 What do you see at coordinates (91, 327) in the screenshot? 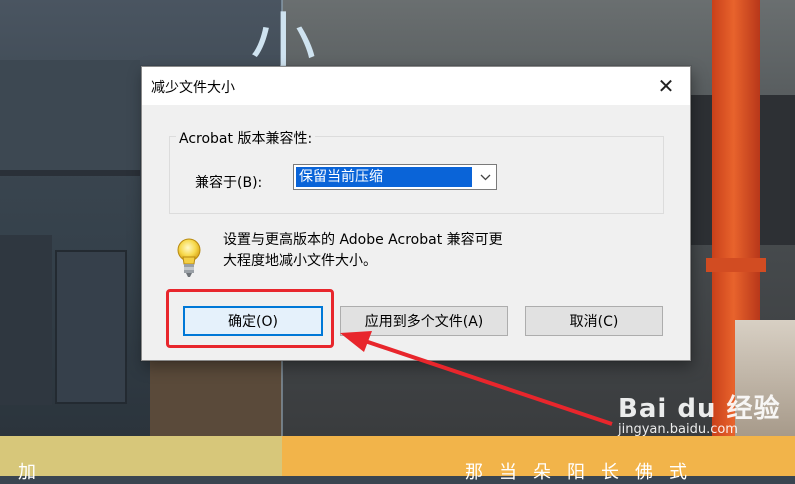
I see `shop-sign-banner` at bounding box center [91, 327].